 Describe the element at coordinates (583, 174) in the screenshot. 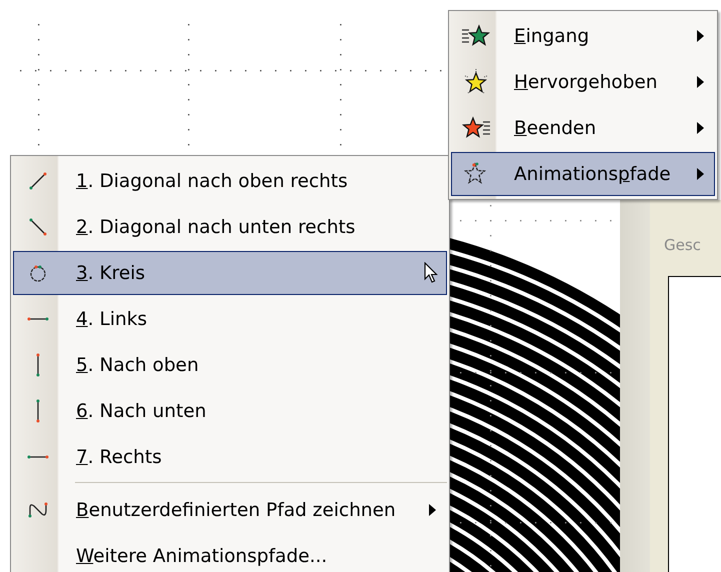

I see `menu-item: Animationspfade` at that location.